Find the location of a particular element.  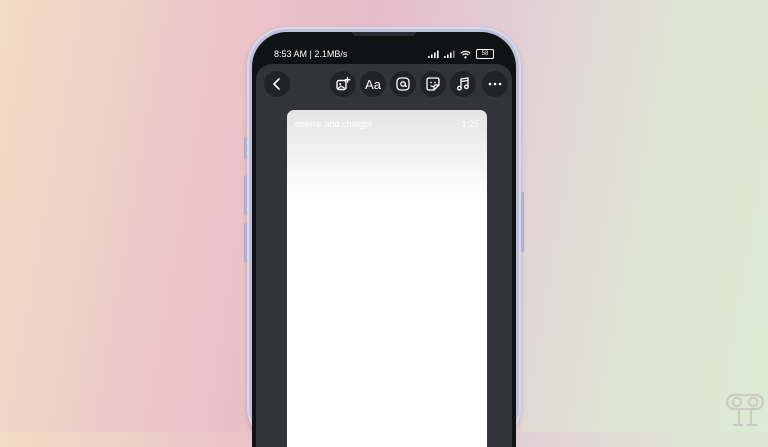

at-icon is located at coordinates (403, 84).